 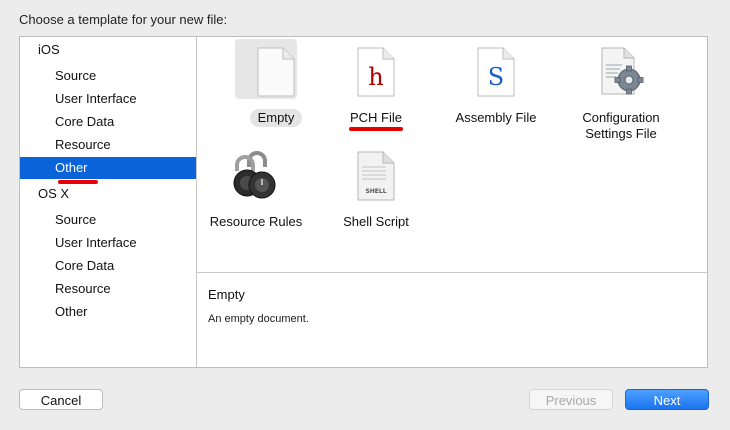 What do you see at coordinates (667, 399) in the screenshot?
I see `next-button: Next` at bounding box center [667, 399].